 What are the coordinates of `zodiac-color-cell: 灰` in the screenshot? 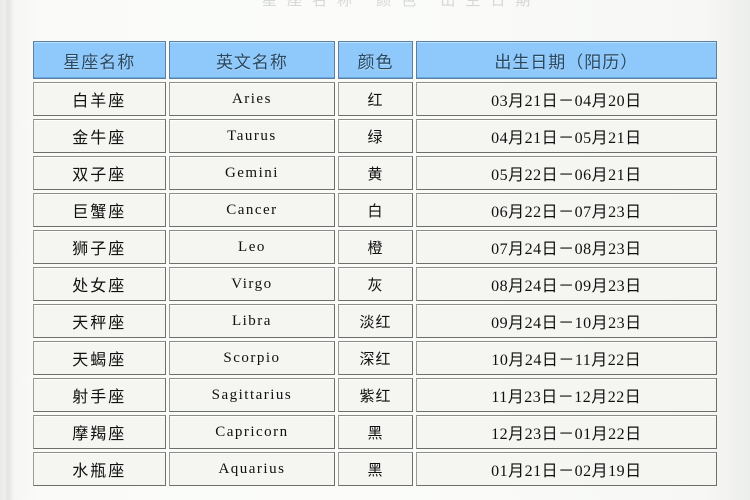 It's located at (375, 284).